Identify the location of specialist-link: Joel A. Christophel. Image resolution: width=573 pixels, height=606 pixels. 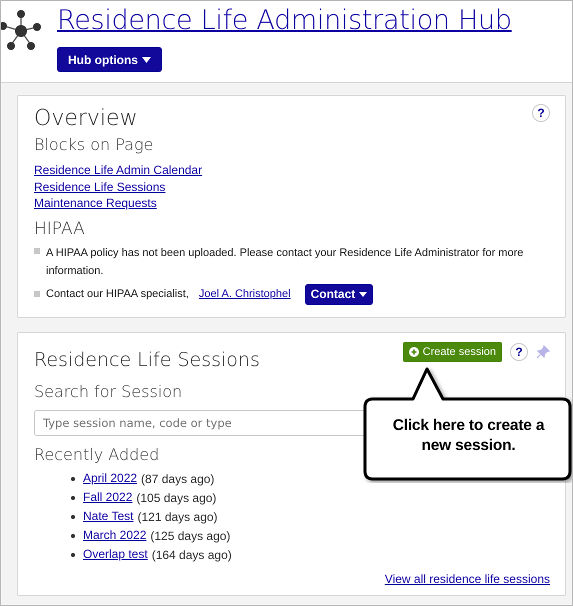
(244, 294).